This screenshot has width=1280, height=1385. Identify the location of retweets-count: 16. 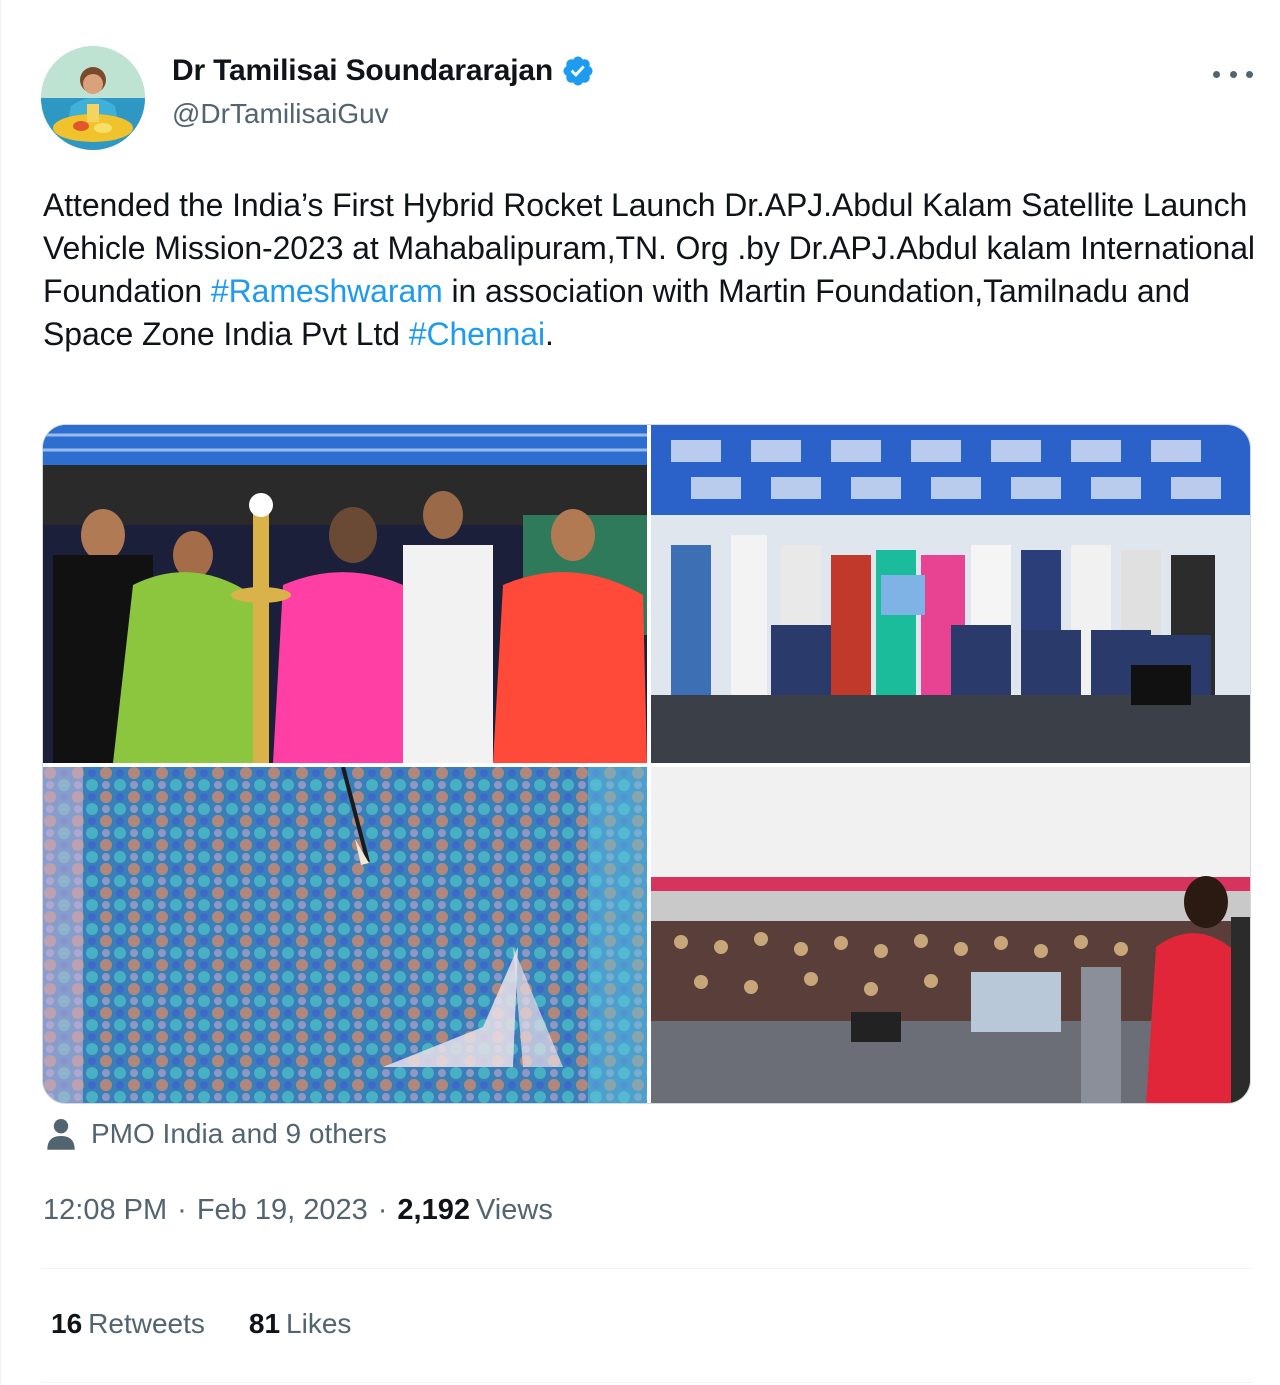
(67, 1323).